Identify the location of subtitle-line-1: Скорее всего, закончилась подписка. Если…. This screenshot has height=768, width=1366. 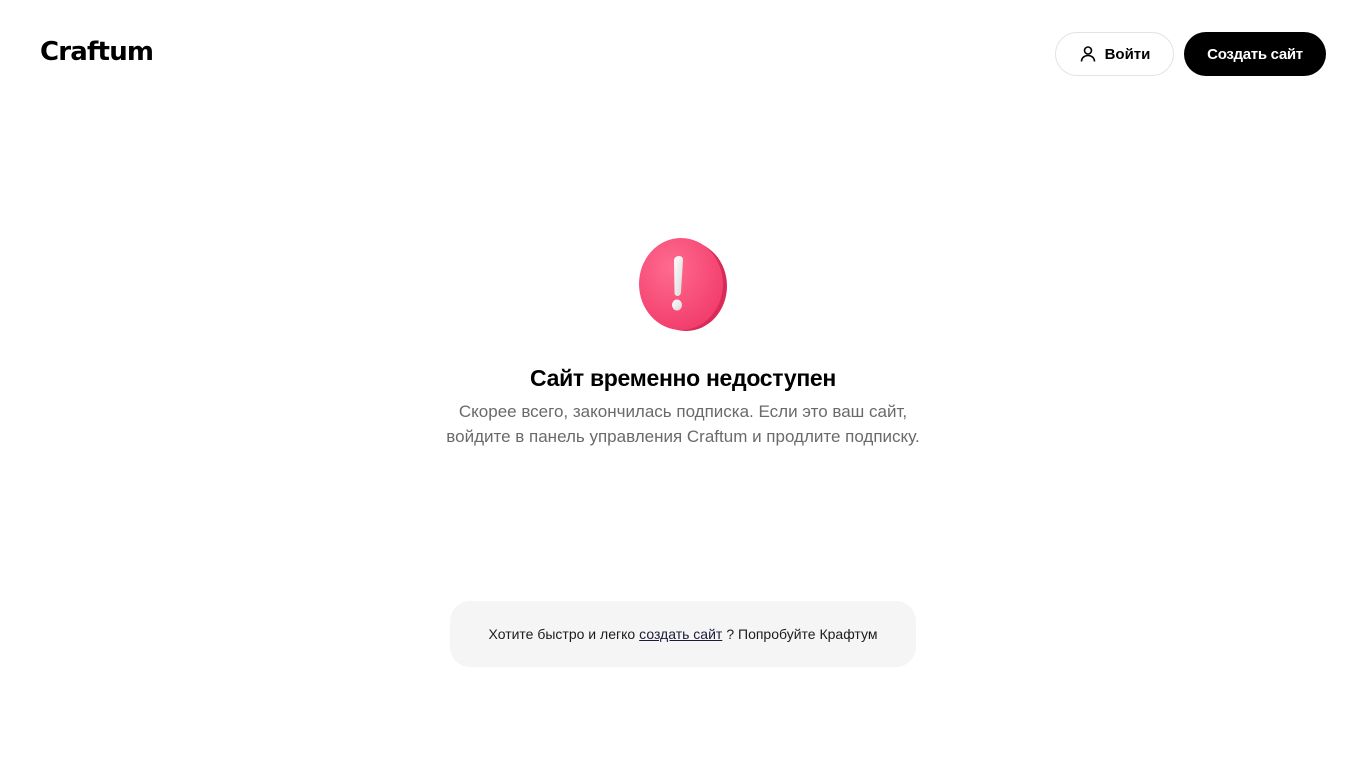
(683, 411).